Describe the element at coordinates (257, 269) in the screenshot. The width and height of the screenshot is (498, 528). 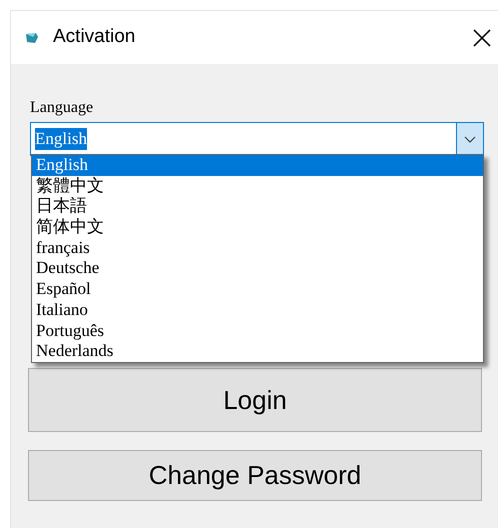
I see `dropdown-option: Deutsche` at that location.